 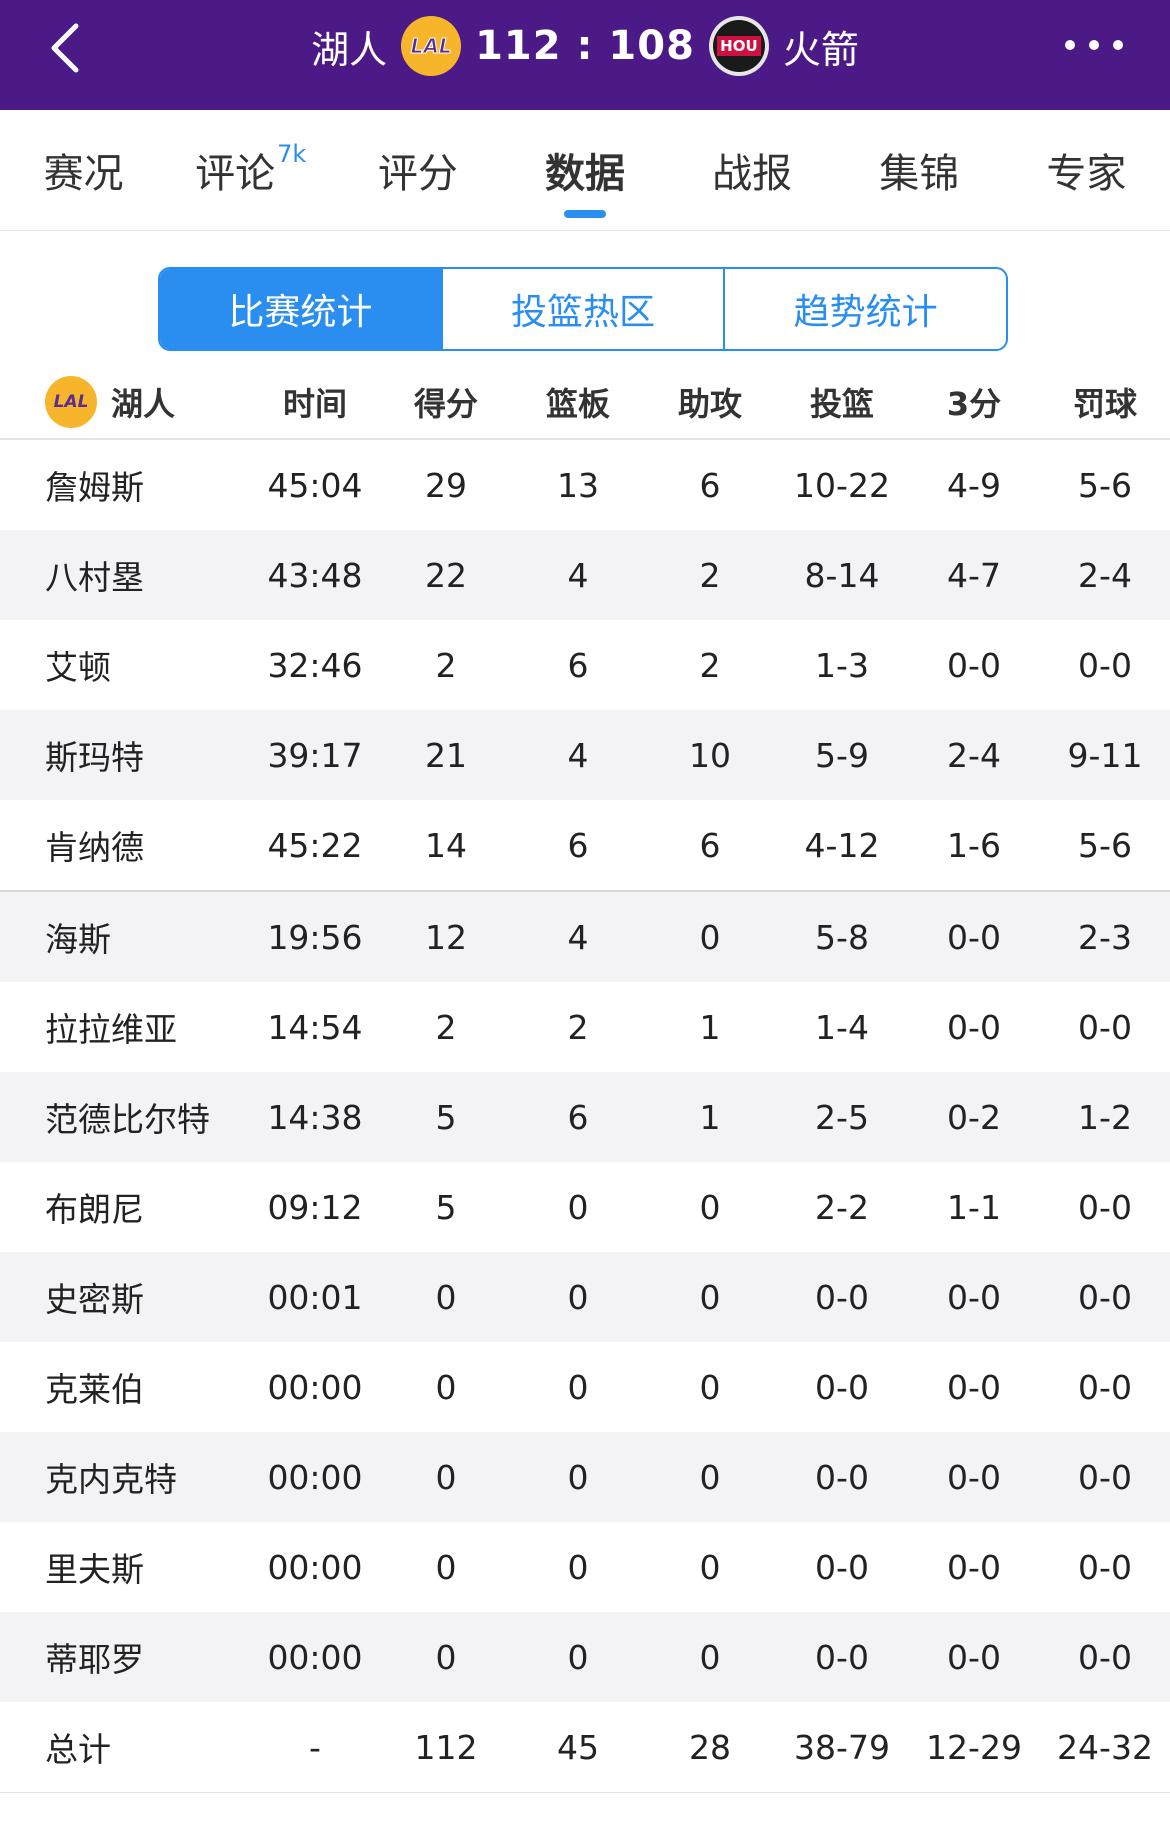 What do you see at coordinates (315, 1117) in the screenshot?
I see `table-cell: 14:38` at bounding box center [315, 1117].